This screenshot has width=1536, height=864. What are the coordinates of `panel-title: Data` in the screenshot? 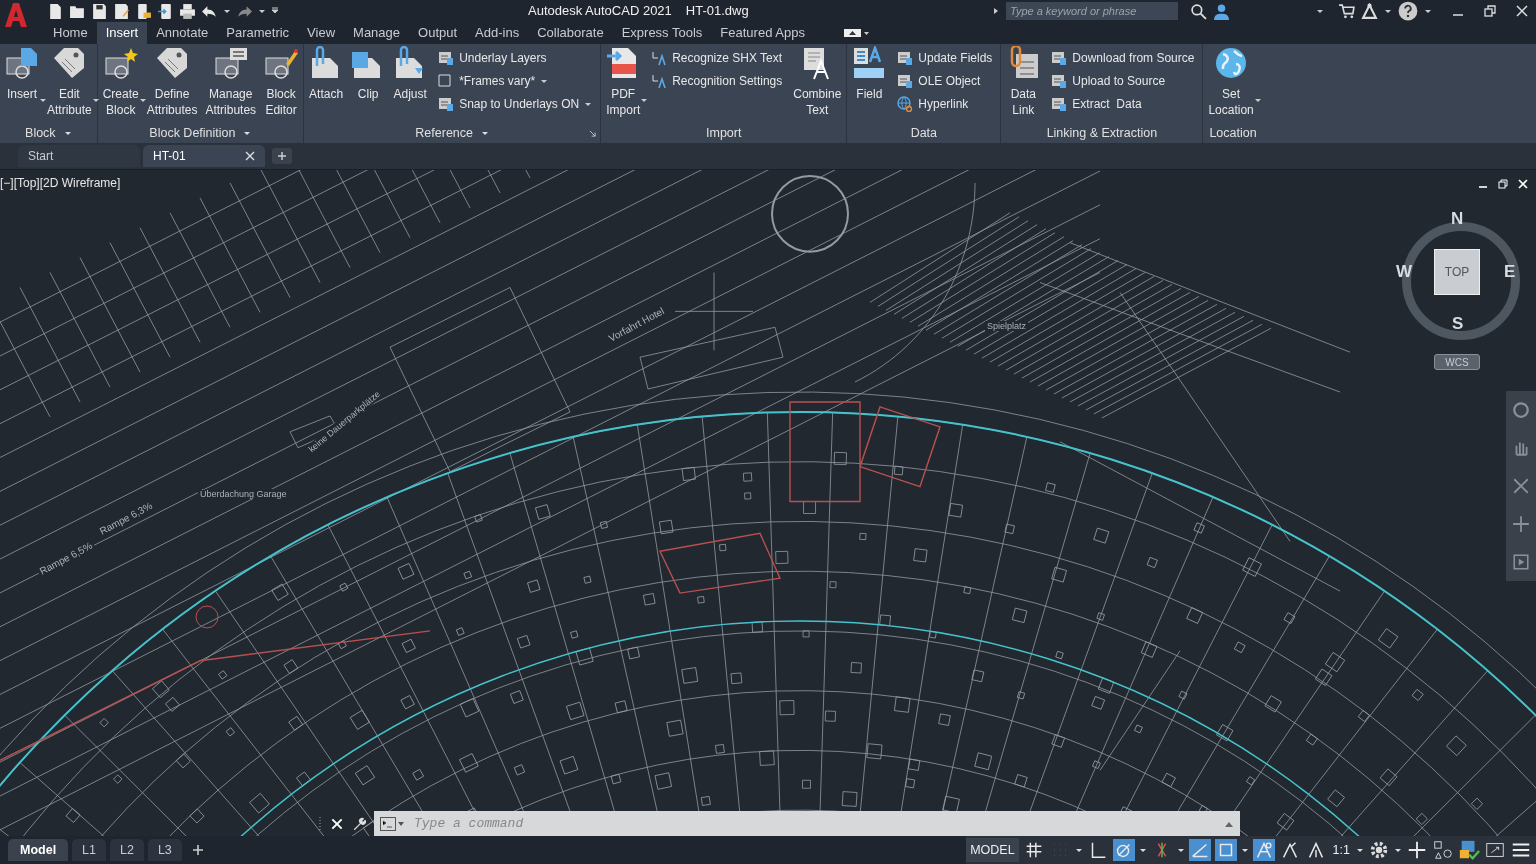 It's located at (924, 133).